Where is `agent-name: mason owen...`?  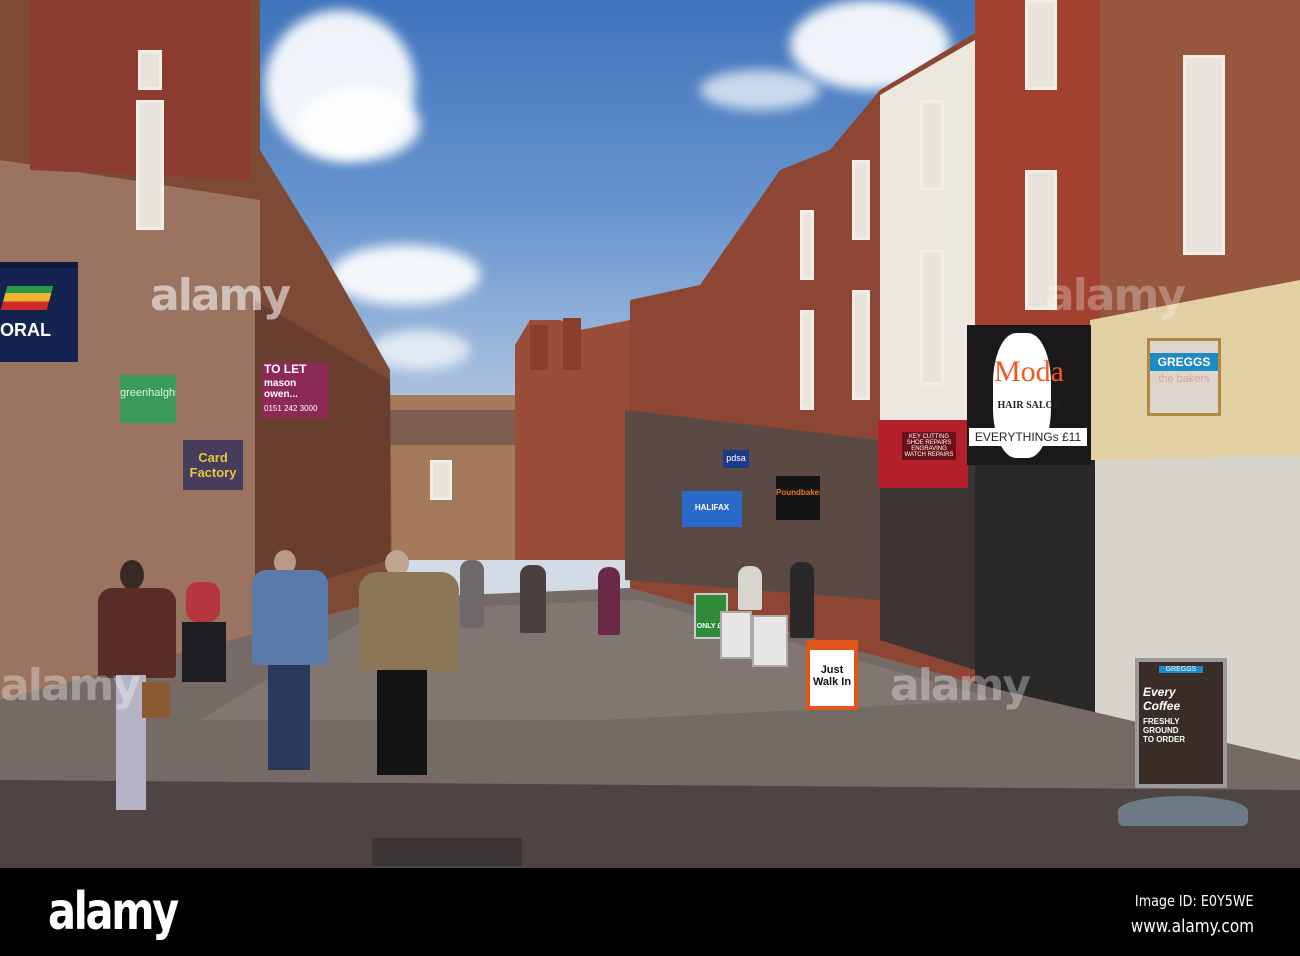
agent-name: mason owen... is located at coordinates (281, 389).